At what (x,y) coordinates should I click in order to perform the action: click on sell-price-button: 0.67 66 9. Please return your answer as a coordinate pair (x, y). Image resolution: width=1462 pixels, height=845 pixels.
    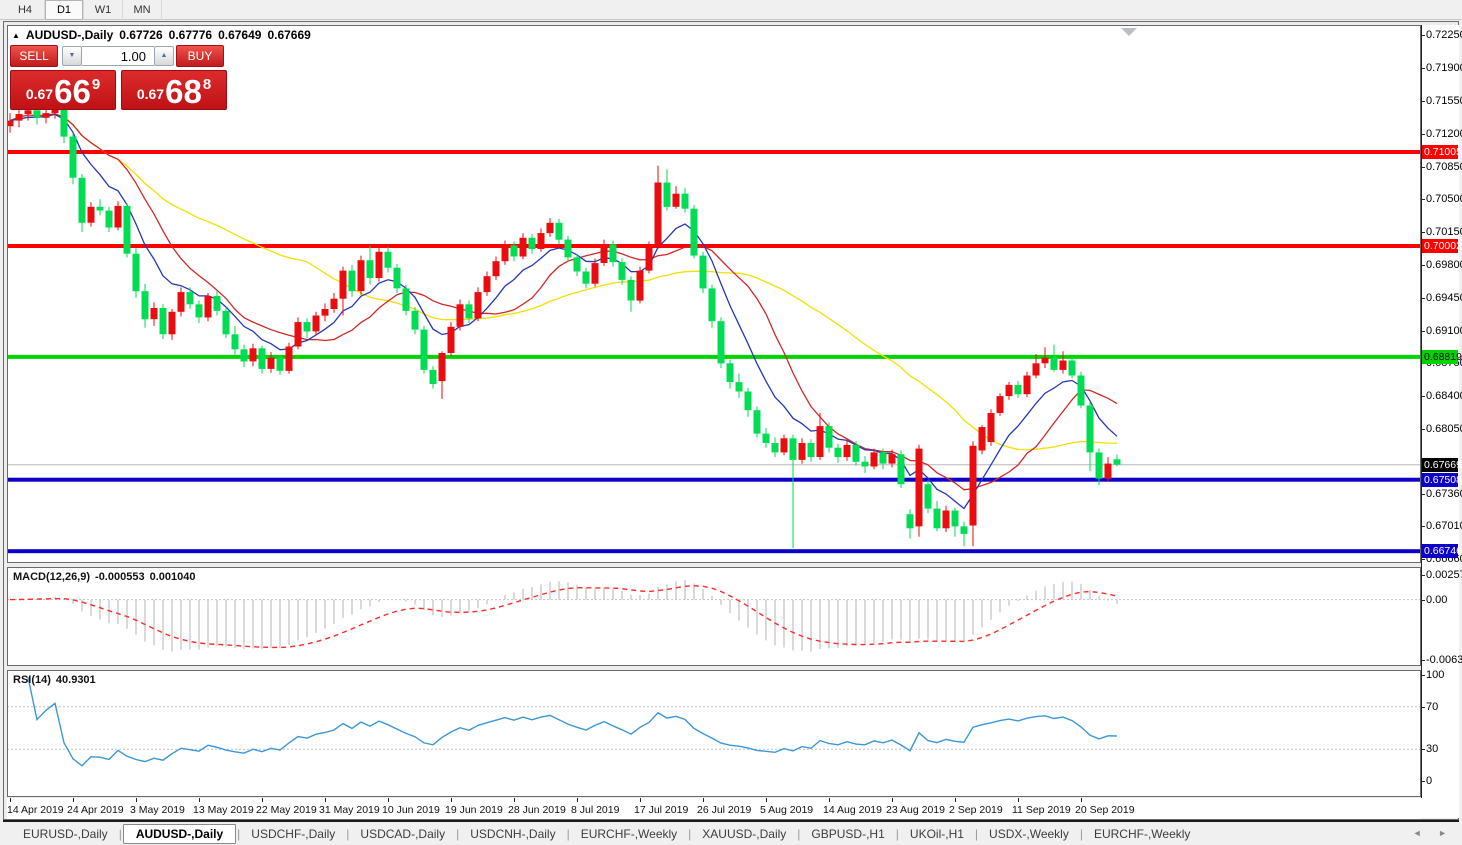
    Looking at the image, I should click on (63, 90).